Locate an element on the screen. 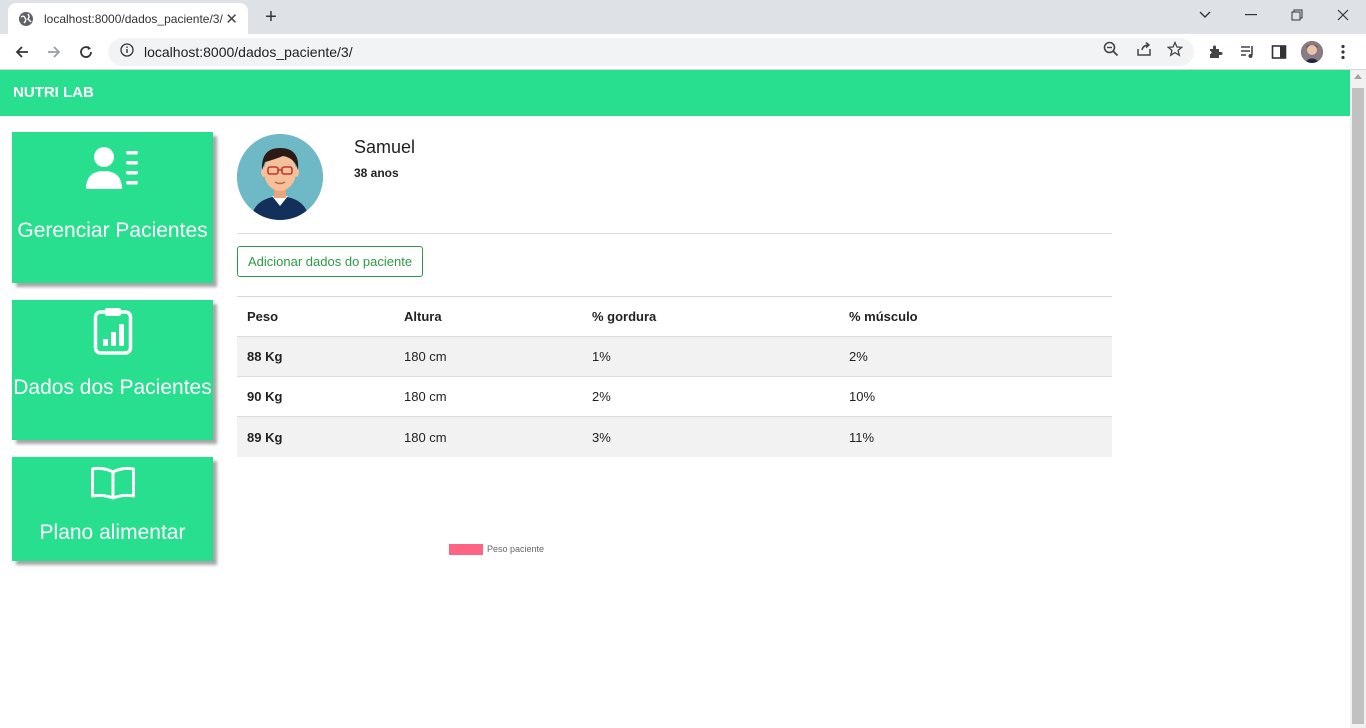  browser-toolbar: localhost:8000/dados_paciente/3/ is located at coordinates (683, 52).